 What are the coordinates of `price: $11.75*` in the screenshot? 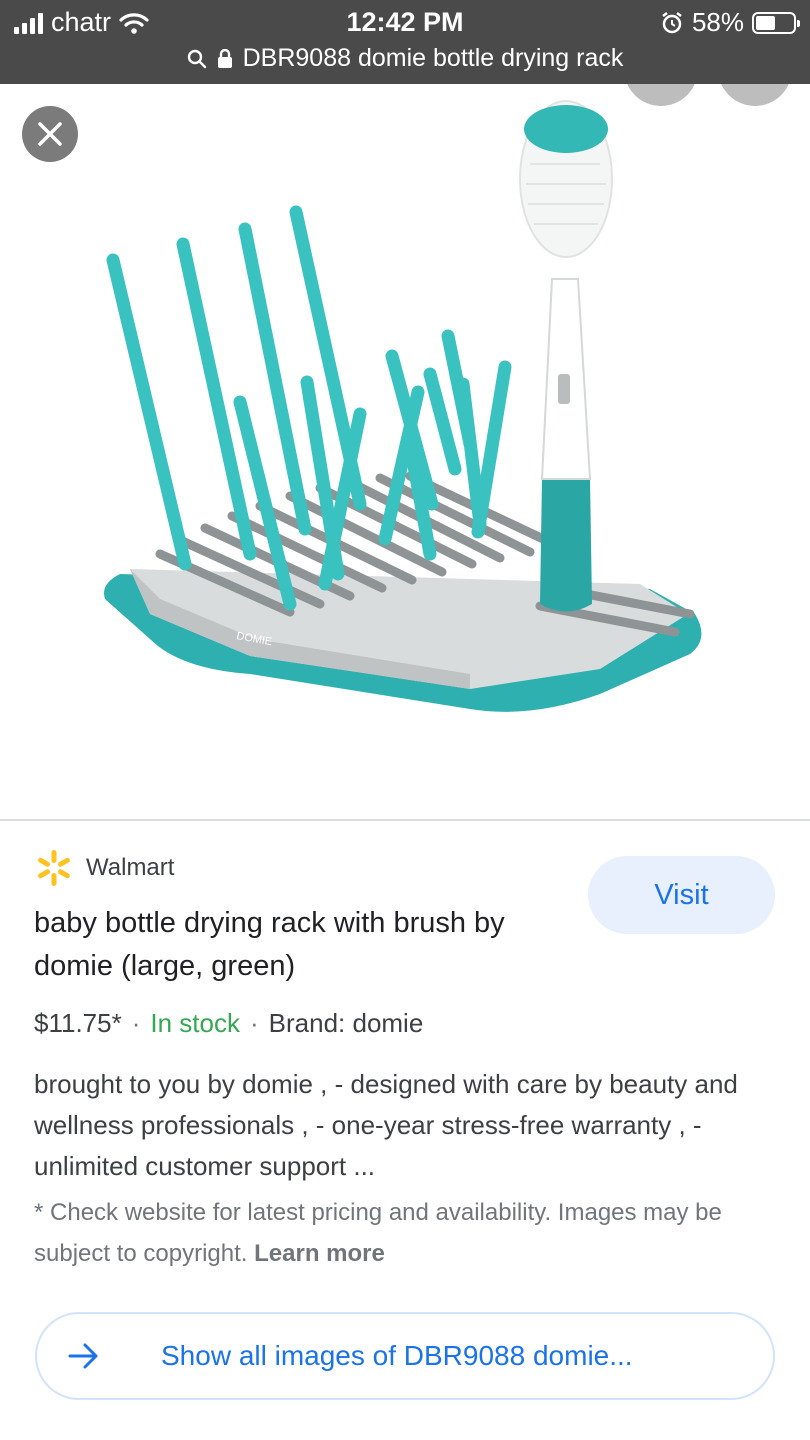 It's located at (78, 1023).